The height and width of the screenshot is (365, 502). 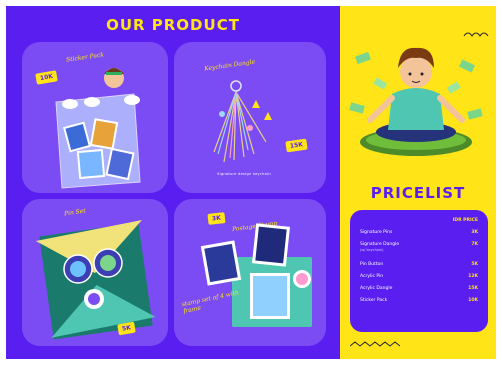 What do you see at coordinates (376, 232) in the screenshot?
I see `price-item-name: Signature Pins` at bounding box center [376, 232].